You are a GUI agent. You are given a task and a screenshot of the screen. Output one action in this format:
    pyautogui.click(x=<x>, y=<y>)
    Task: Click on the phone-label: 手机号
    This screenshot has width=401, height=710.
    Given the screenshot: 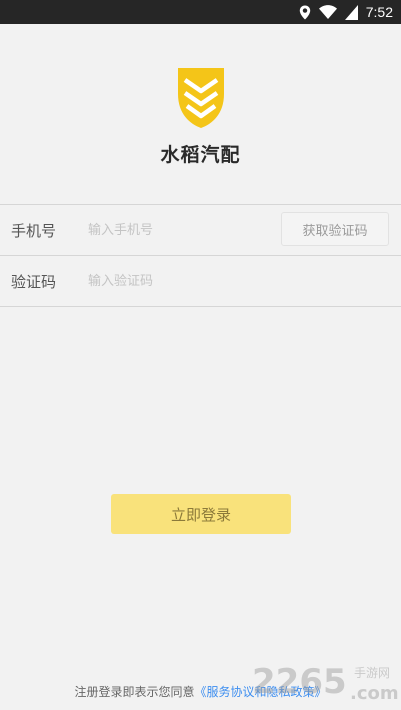 What is the action you would take?
    pyautogui.click(x=34, y=231)
    